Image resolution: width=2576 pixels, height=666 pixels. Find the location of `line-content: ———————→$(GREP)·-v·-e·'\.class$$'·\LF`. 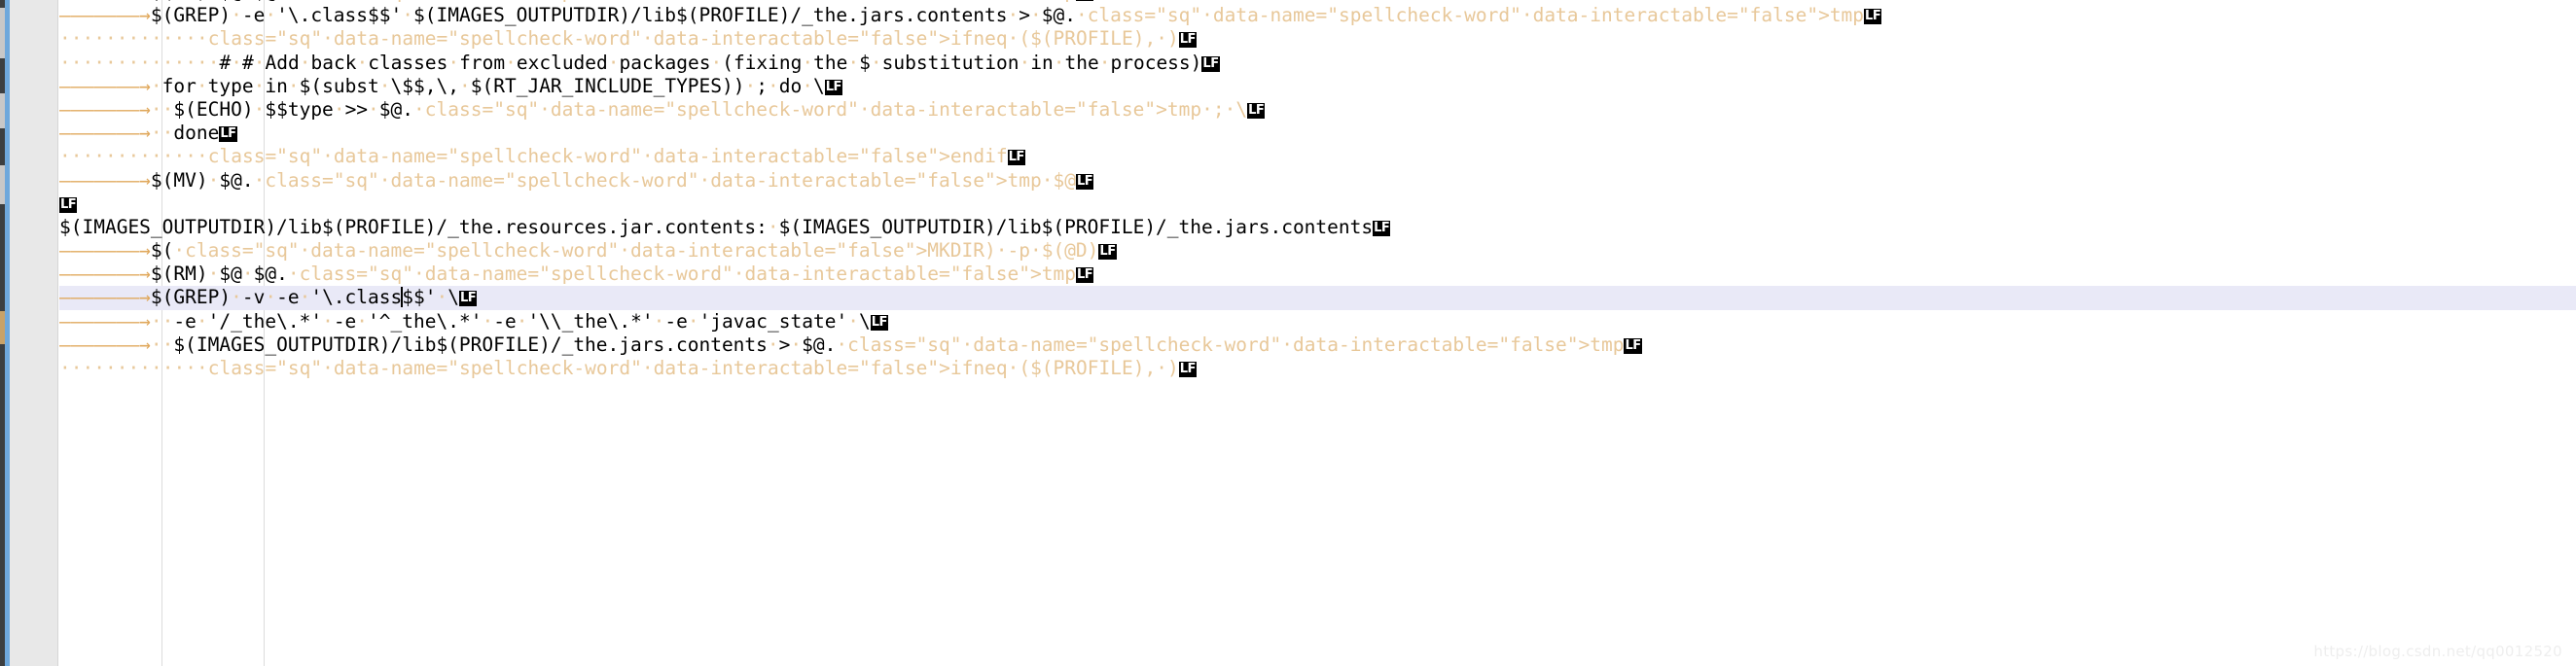

line-content: ———————→$(GREP)·-v·-e·'\.class$$'·\LF is located at coordinates (268, 297).